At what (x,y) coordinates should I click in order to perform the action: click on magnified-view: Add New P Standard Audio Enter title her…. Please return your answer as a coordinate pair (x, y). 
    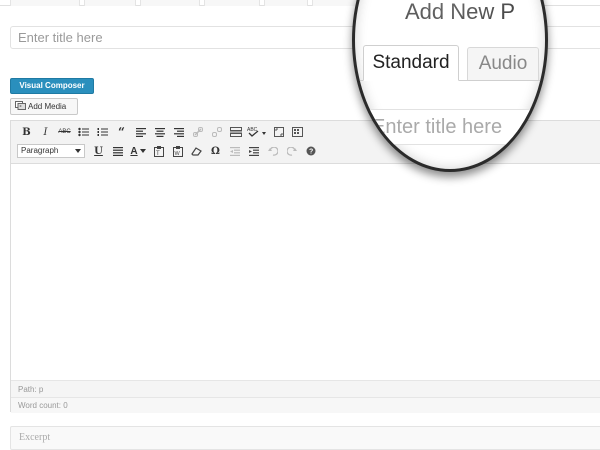
    Looking at the image, I should click on (450, 84).